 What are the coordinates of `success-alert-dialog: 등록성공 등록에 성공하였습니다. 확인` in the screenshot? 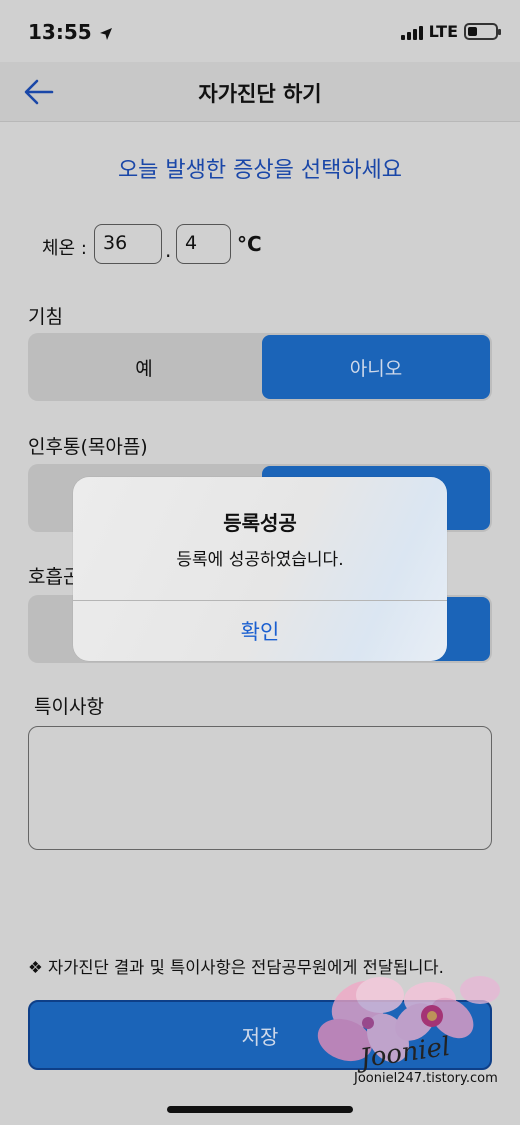 It's located at (260, 569).